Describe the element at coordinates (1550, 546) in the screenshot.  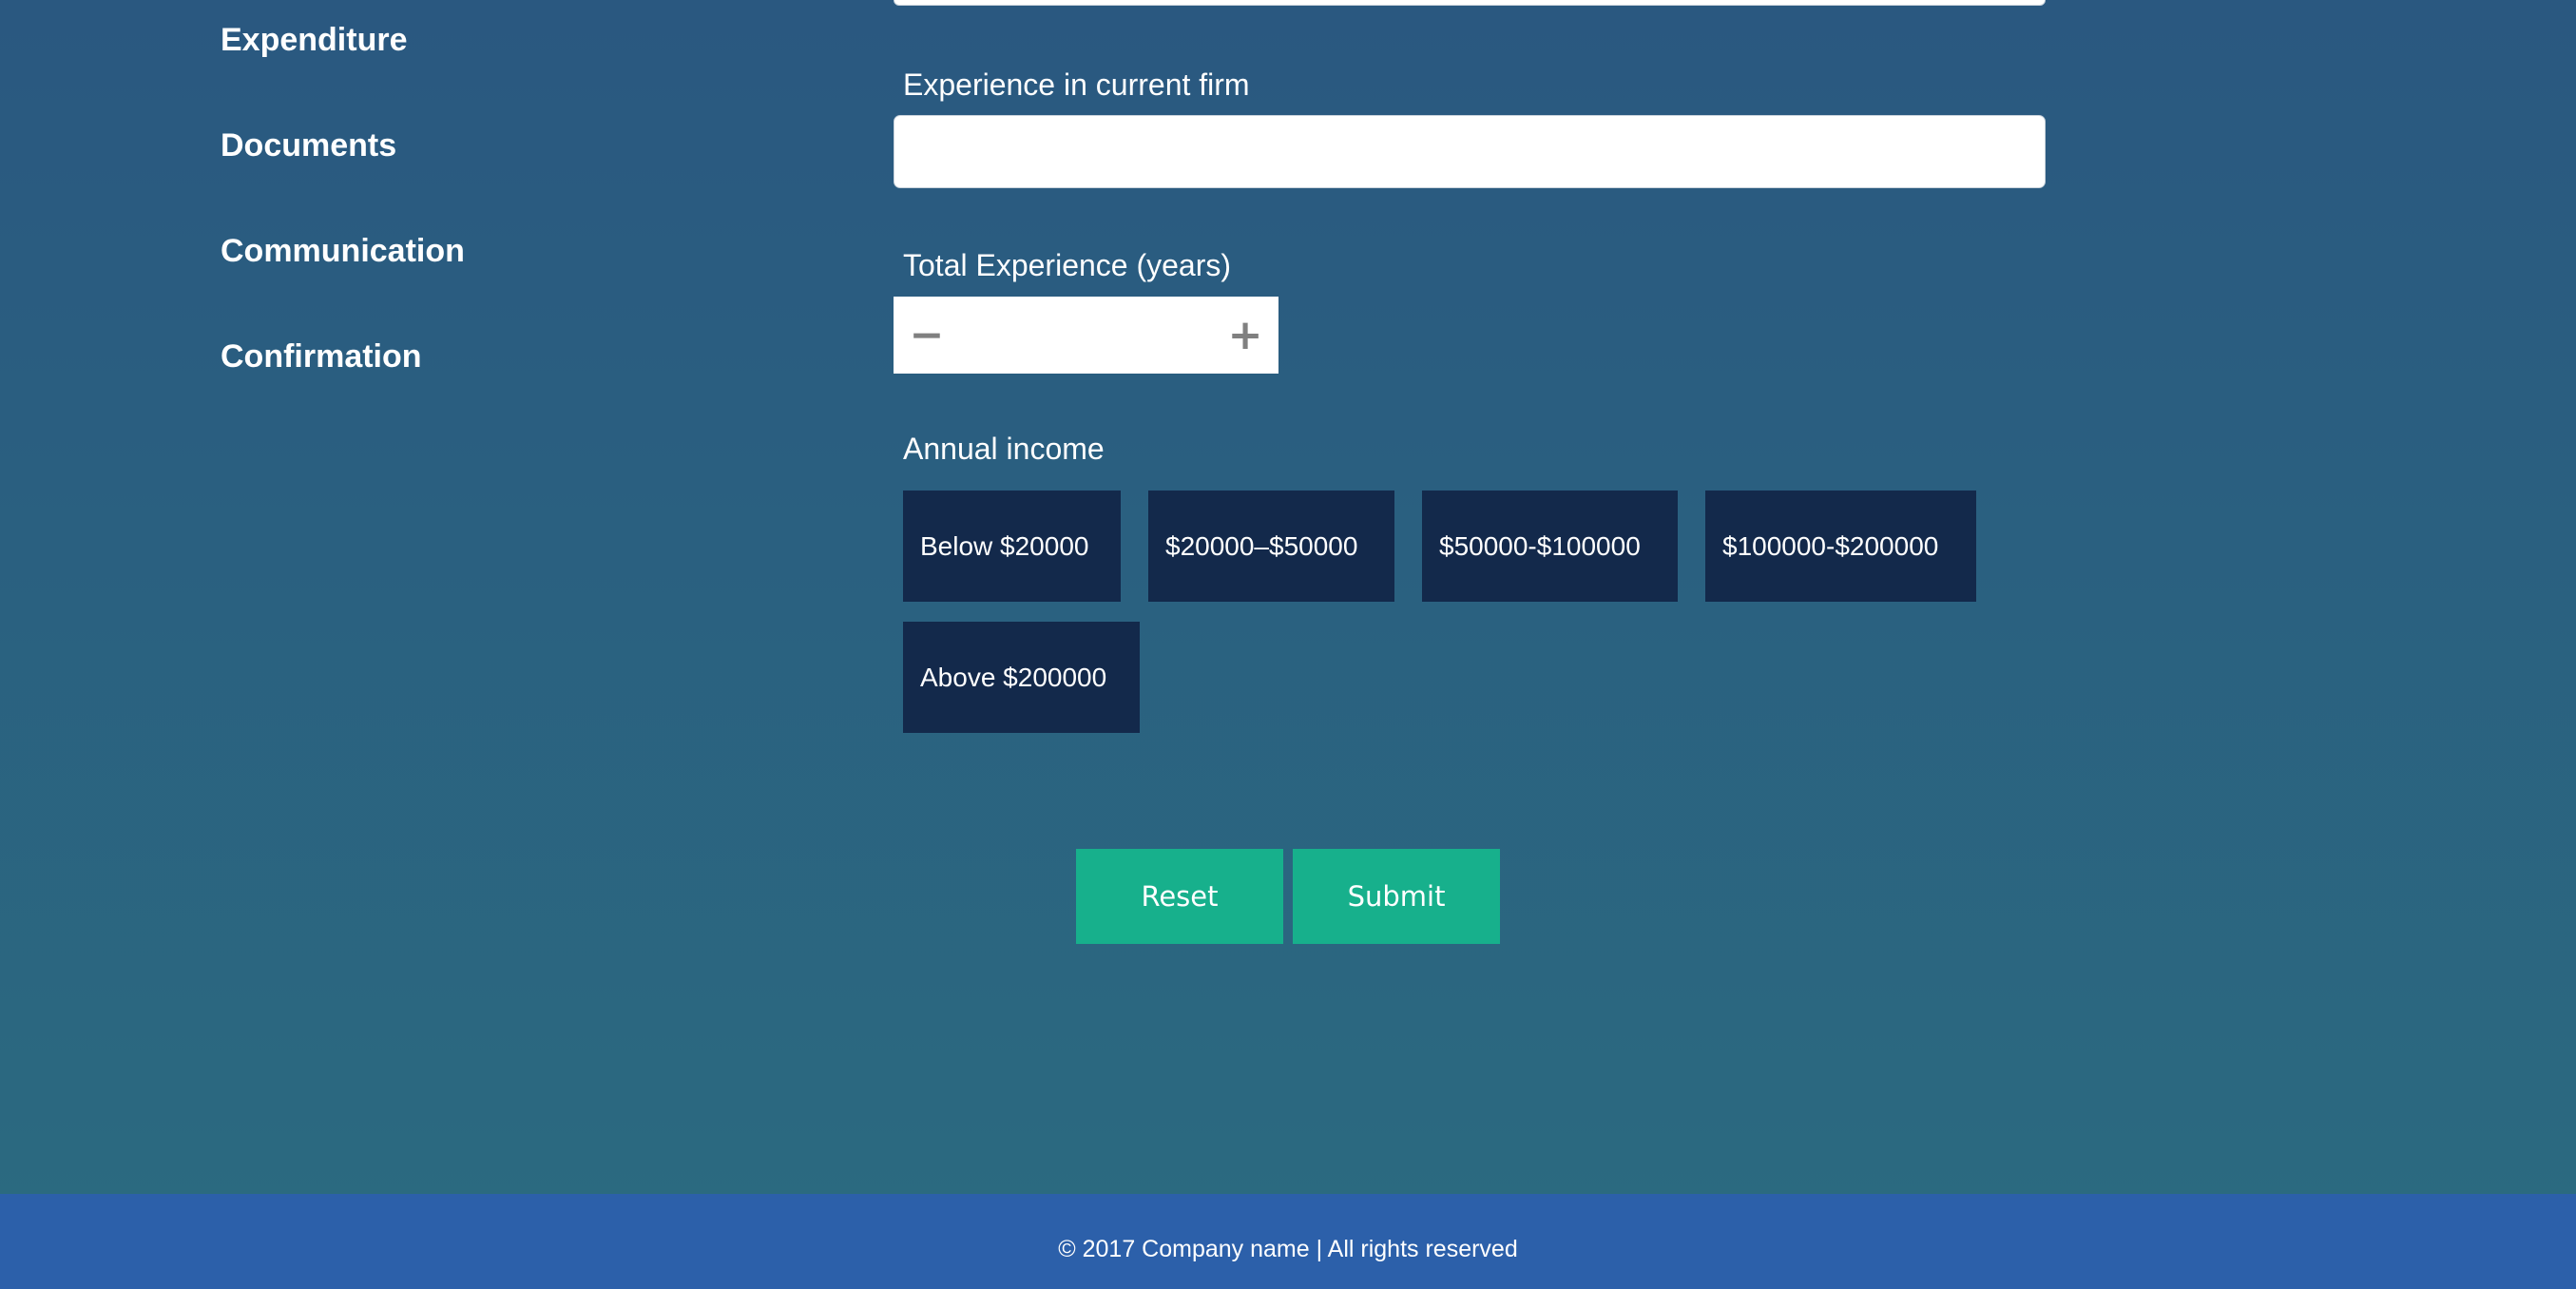
I see `income-option-50000-100000: $50000-$100000` at that location.